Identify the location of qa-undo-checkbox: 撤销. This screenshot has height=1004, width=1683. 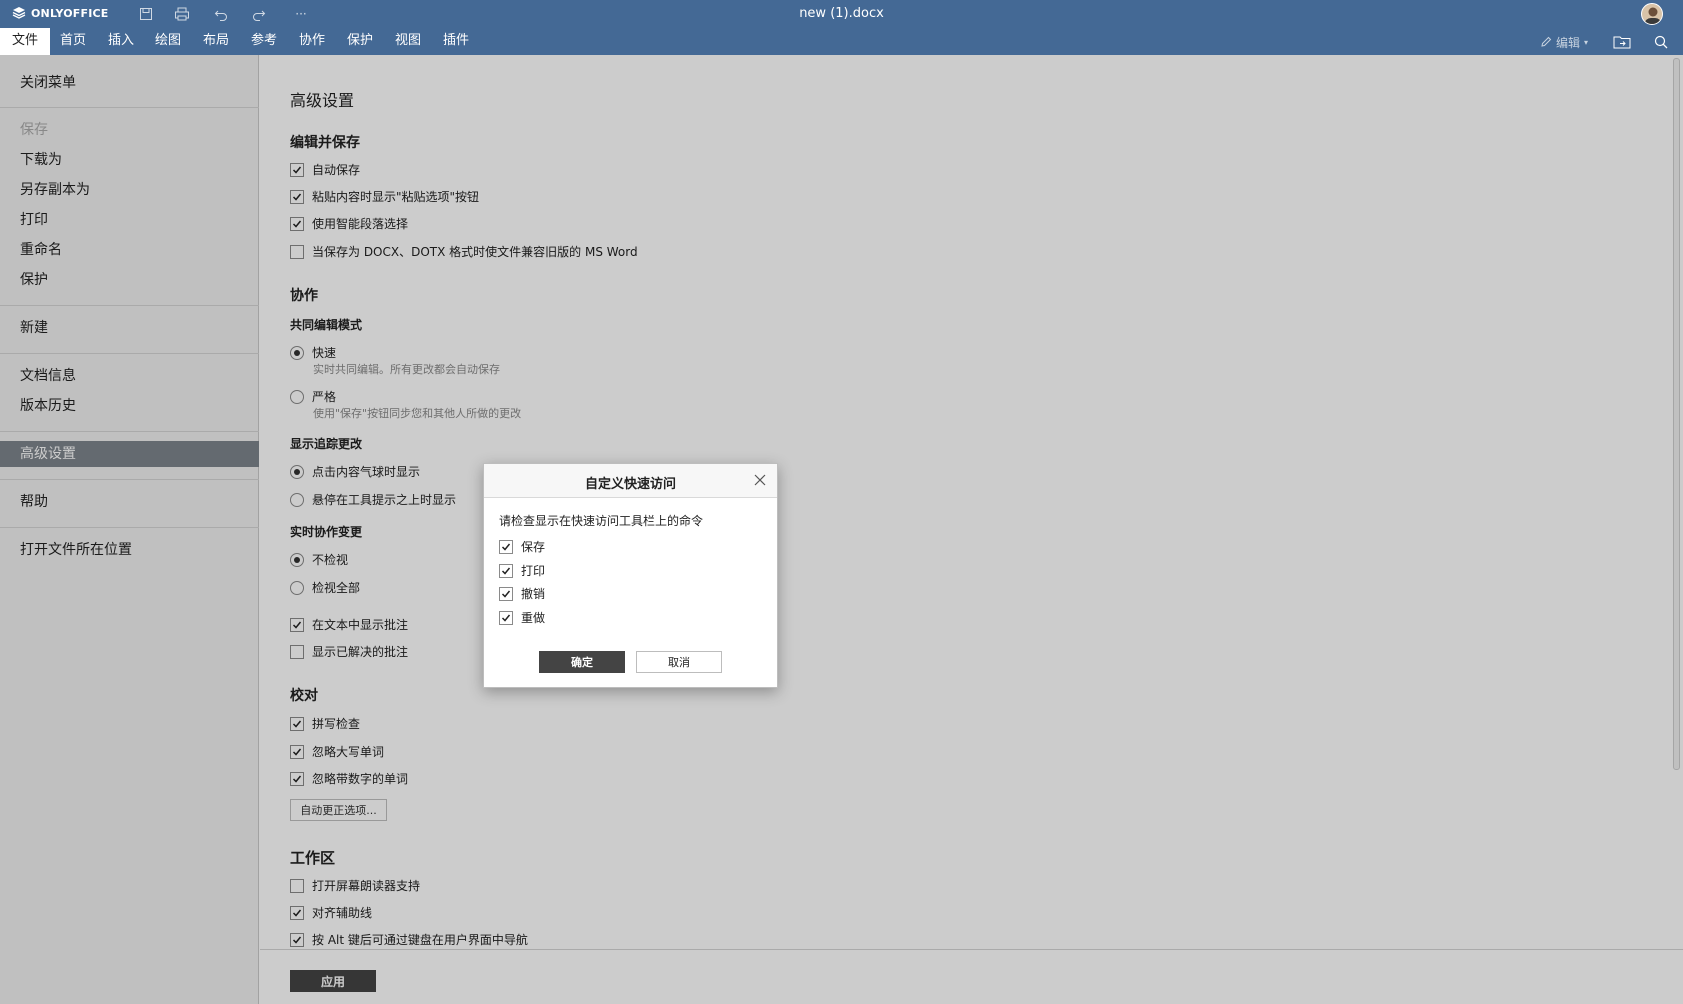
(522, 593).